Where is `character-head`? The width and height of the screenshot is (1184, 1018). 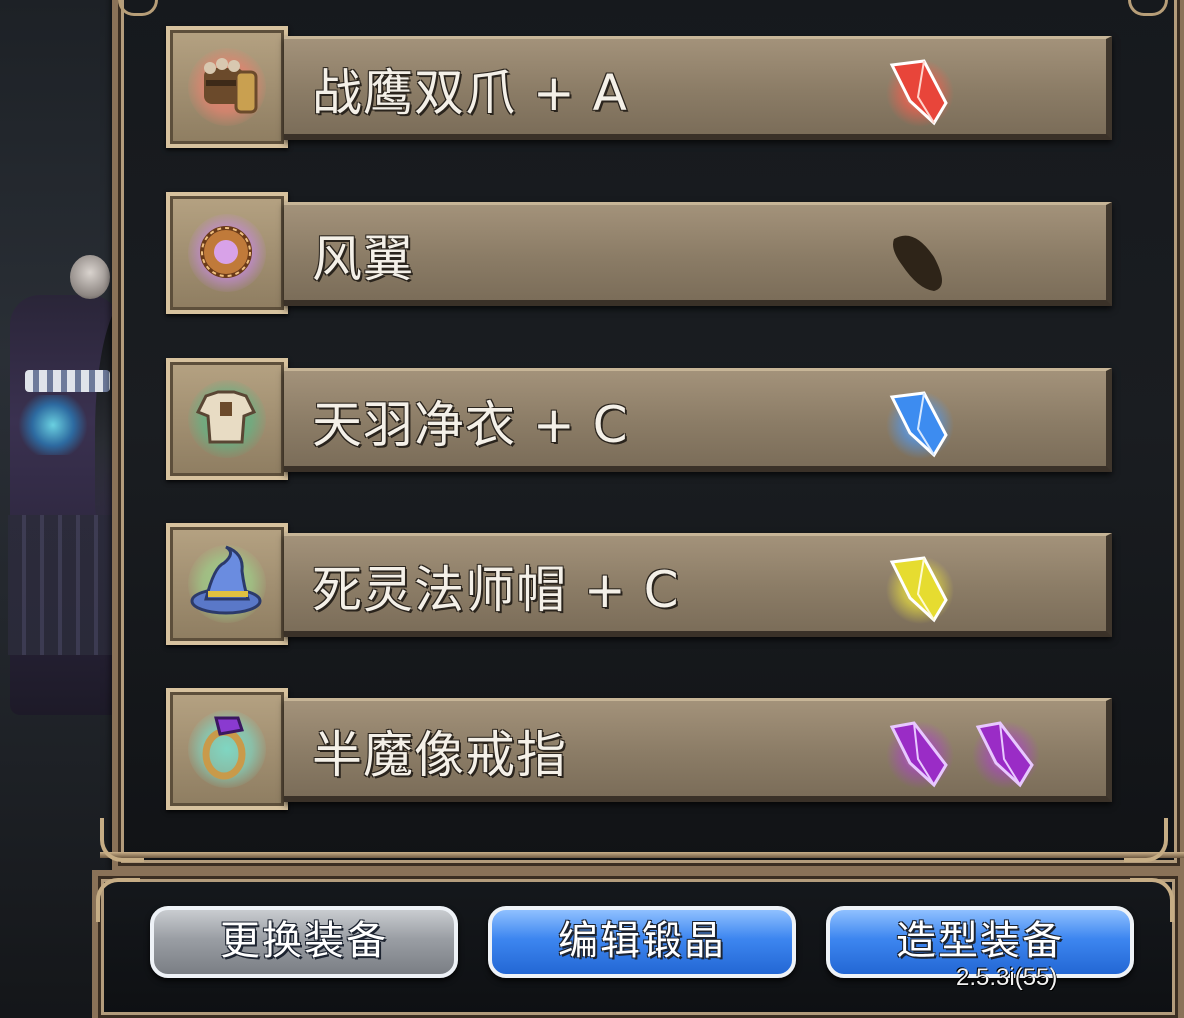 character-head is located at coordinates (90, 277).